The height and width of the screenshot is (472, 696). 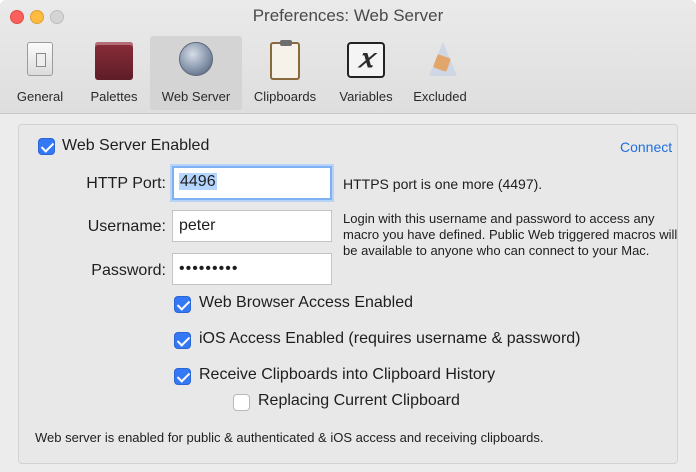 I want to click on http-port-label: HTTP Port:, so click(x=126, y=183).